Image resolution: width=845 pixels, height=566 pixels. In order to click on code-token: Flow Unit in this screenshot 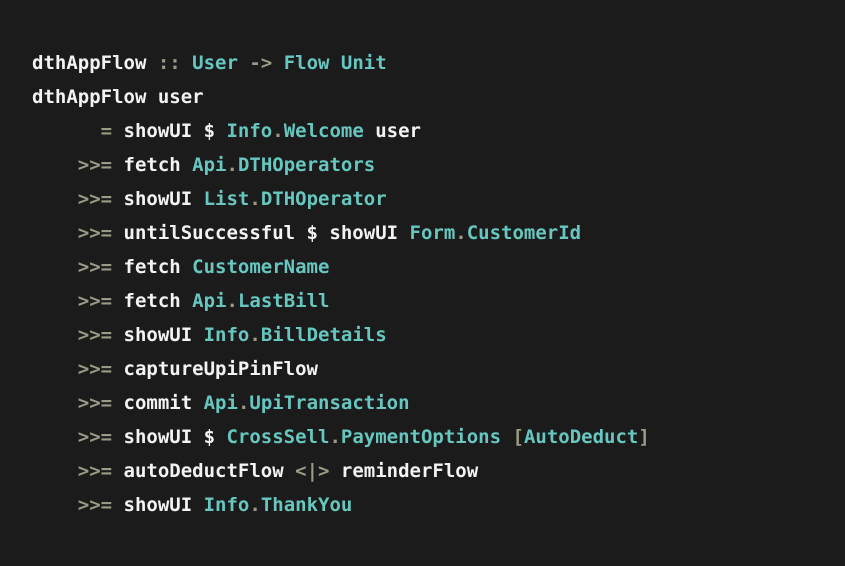, I will do `click(335, 63)`.